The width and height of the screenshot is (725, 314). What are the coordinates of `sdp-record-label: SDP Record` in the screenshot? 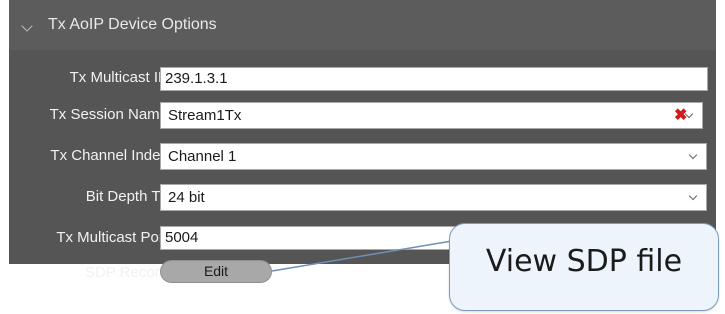 It's located at (126, 272).